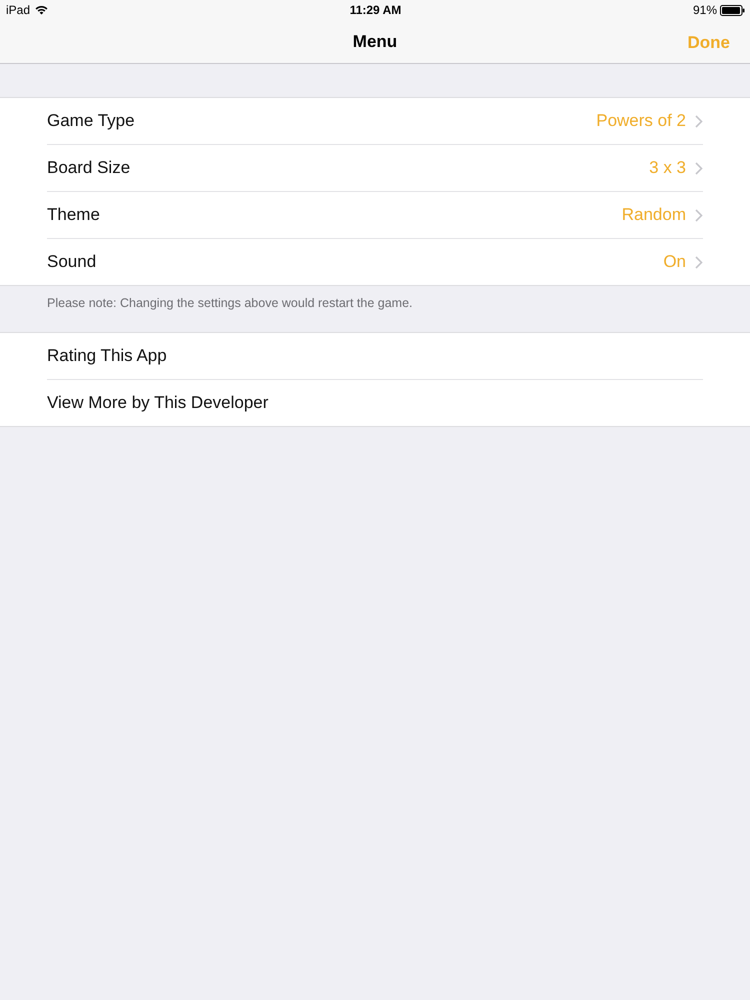 This screenshot has width=750, height=1000. Describe the element at coordinates (654, 215) in the screenshot. I see `row-value: Random` at that location.